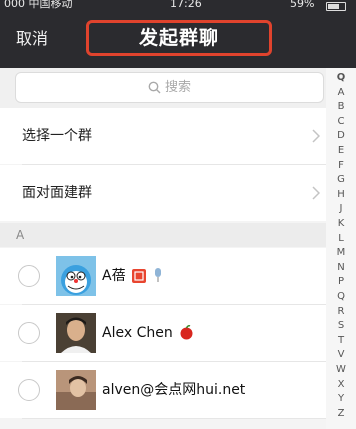 This screenshot has height=429, width=356. I want to click on index-letter: B, so click(341, 106).